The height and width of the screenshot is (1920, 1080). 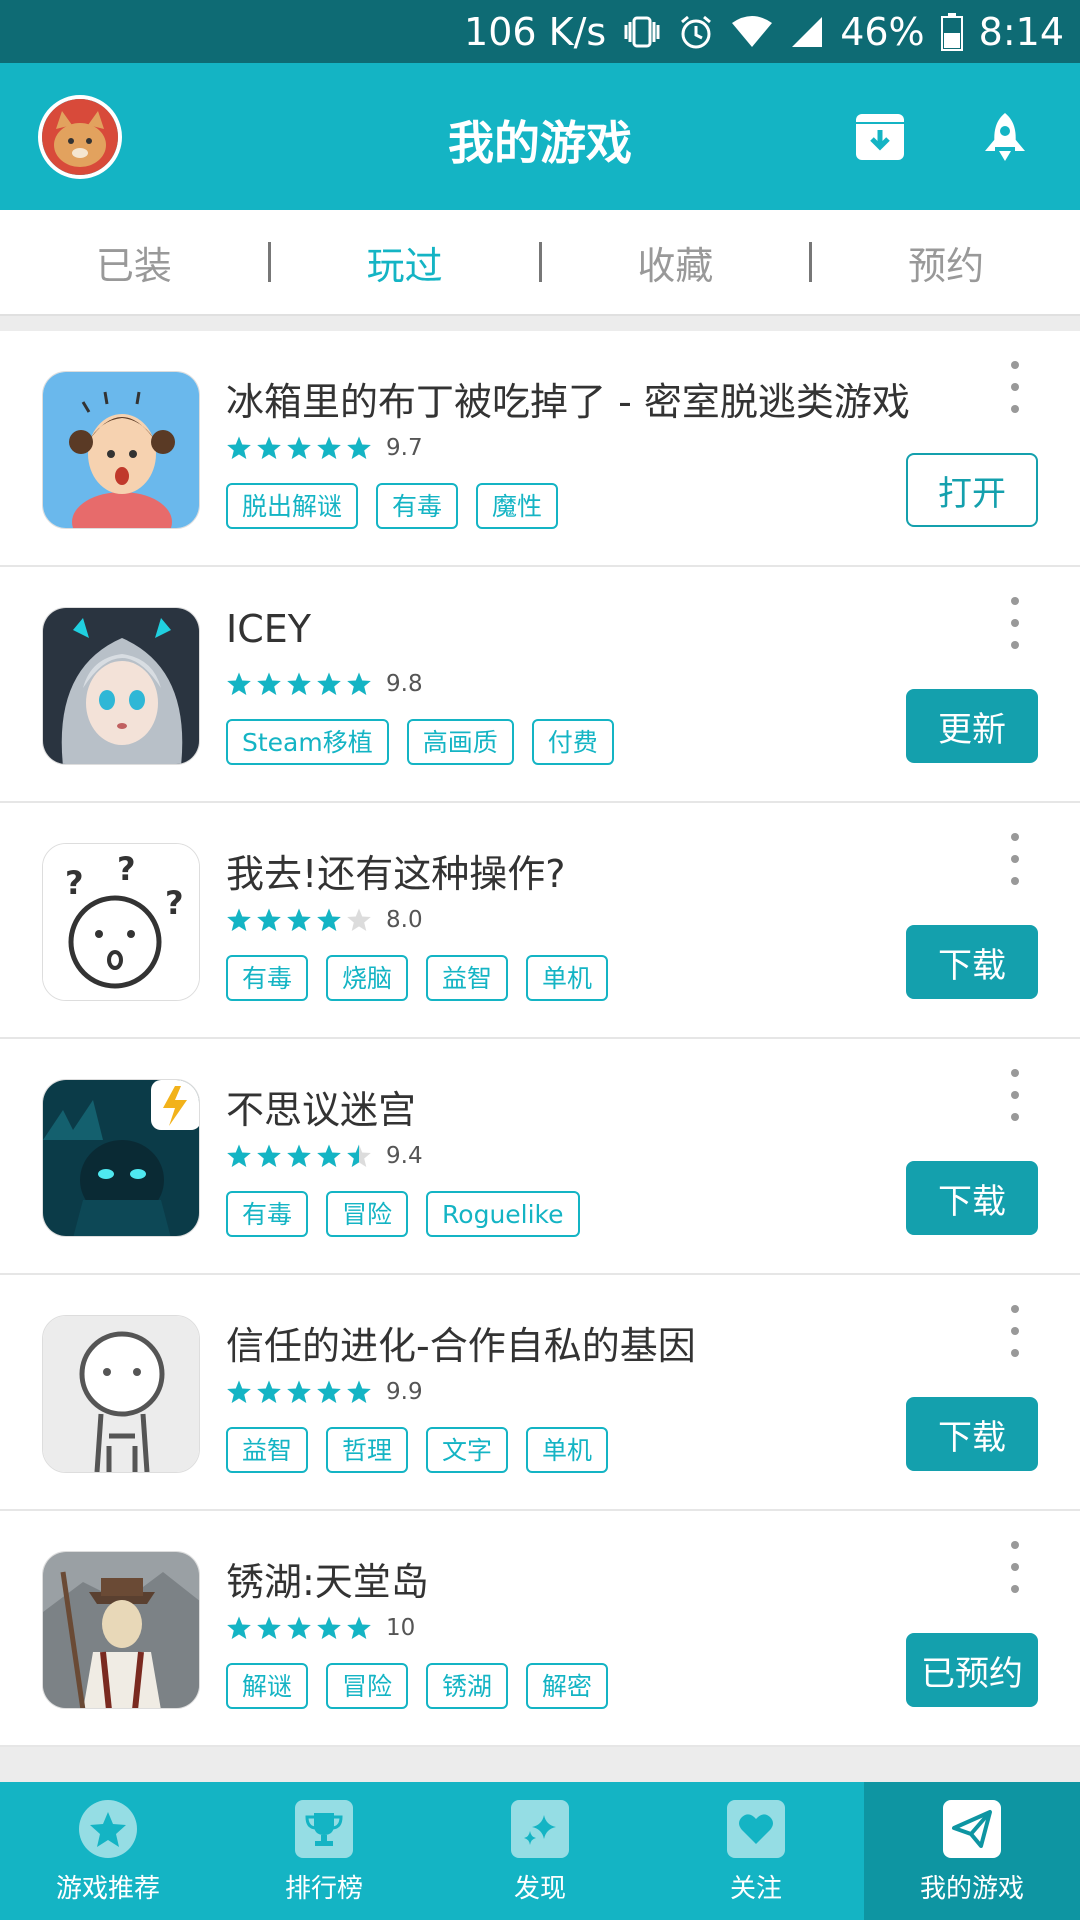 What do you see at coordinates (404, 1156) in the screenshot?
I see `rating-value: 9.4` at bounding box center [404, 1156].